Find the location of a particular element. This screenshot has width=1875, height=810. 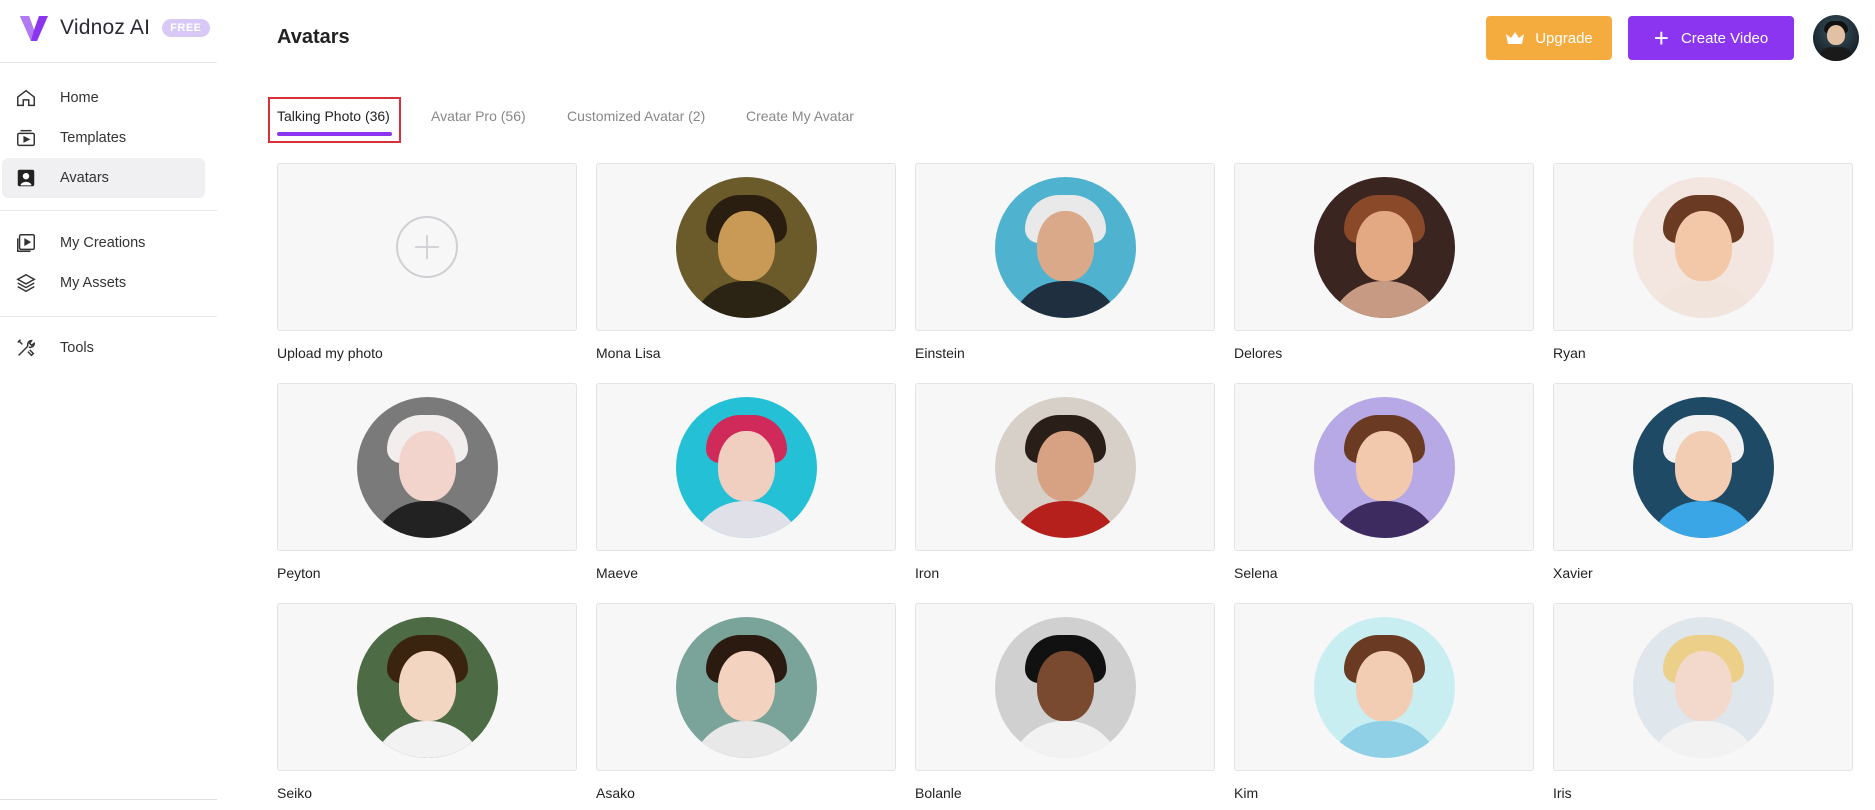

upload-photo-box is located at coordinates (427, 247).